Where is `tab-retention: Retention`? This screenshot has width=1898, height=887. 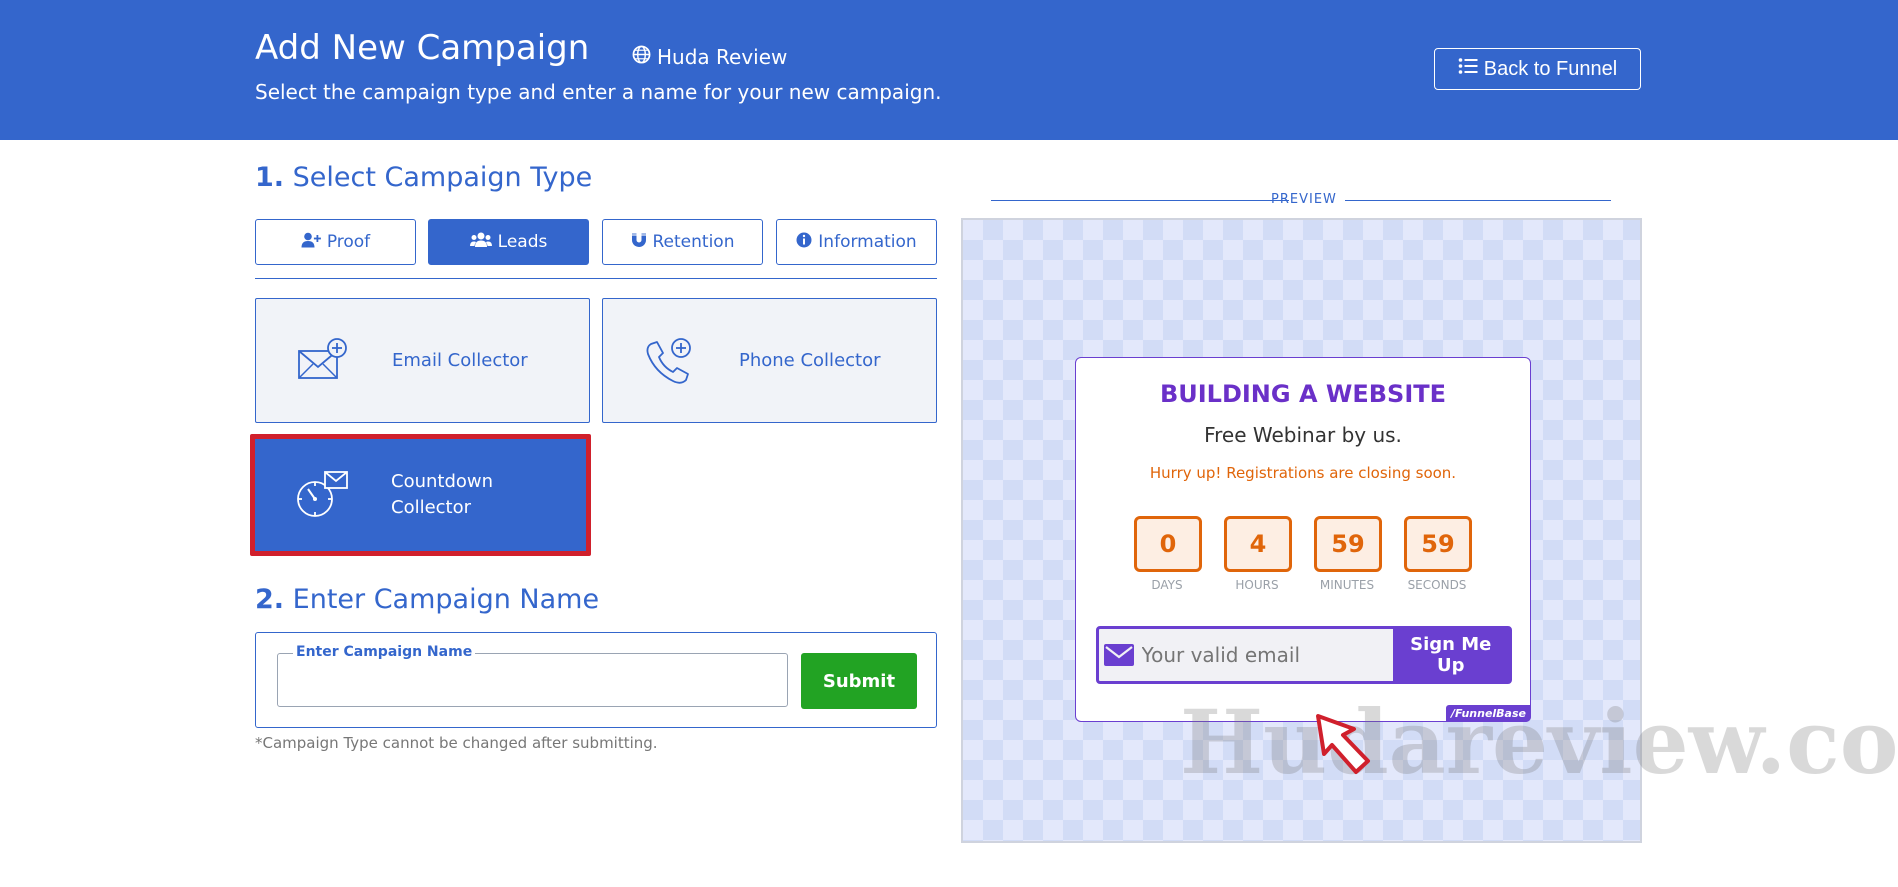
tab-retention: Retention is located at coordinates (682, 242).